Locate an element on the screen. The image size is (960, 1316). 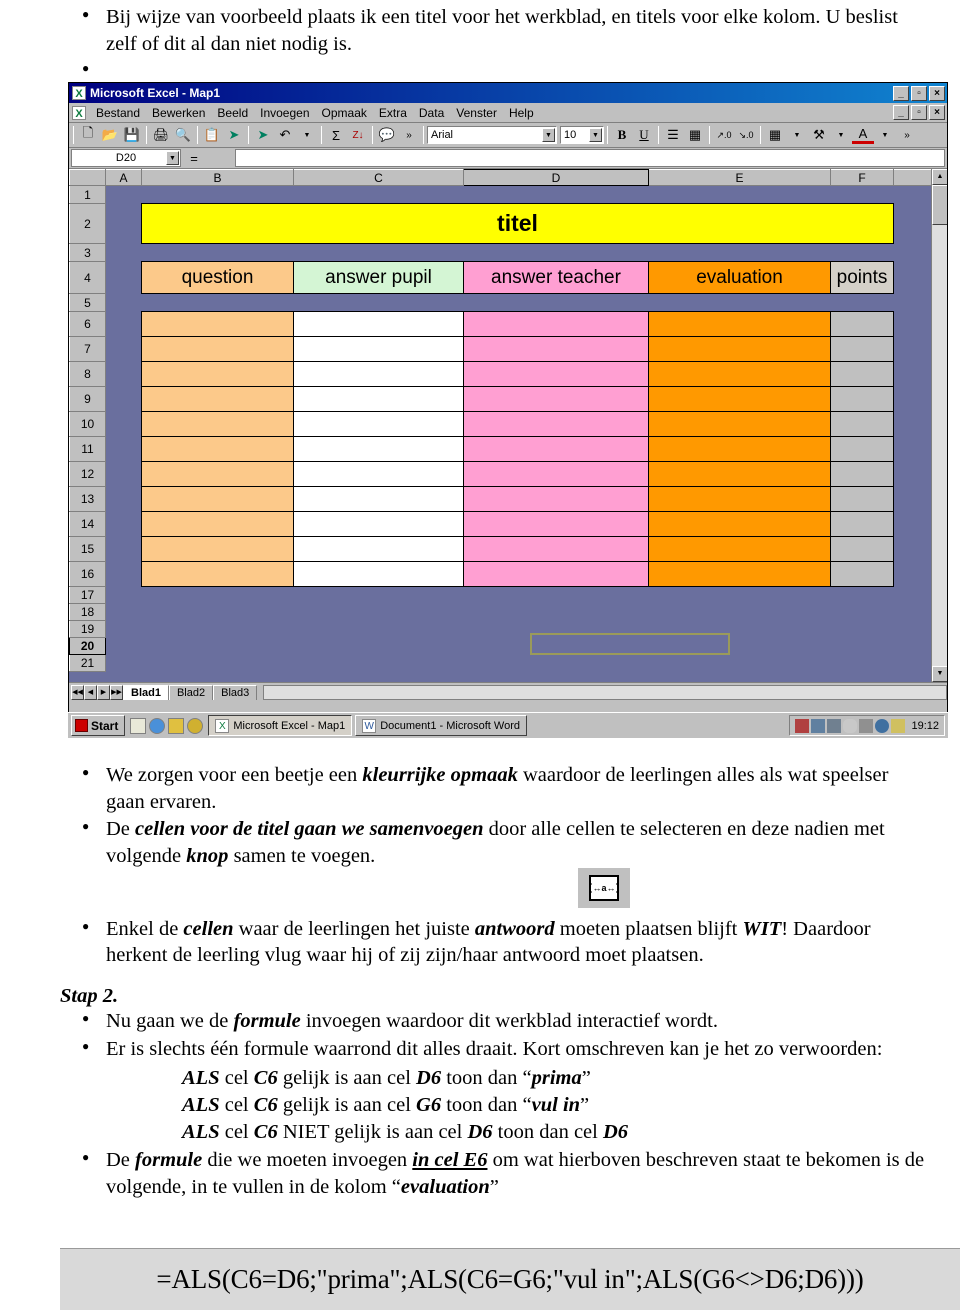
toolbar-more-icon: » is located at coordinates (409, 135).